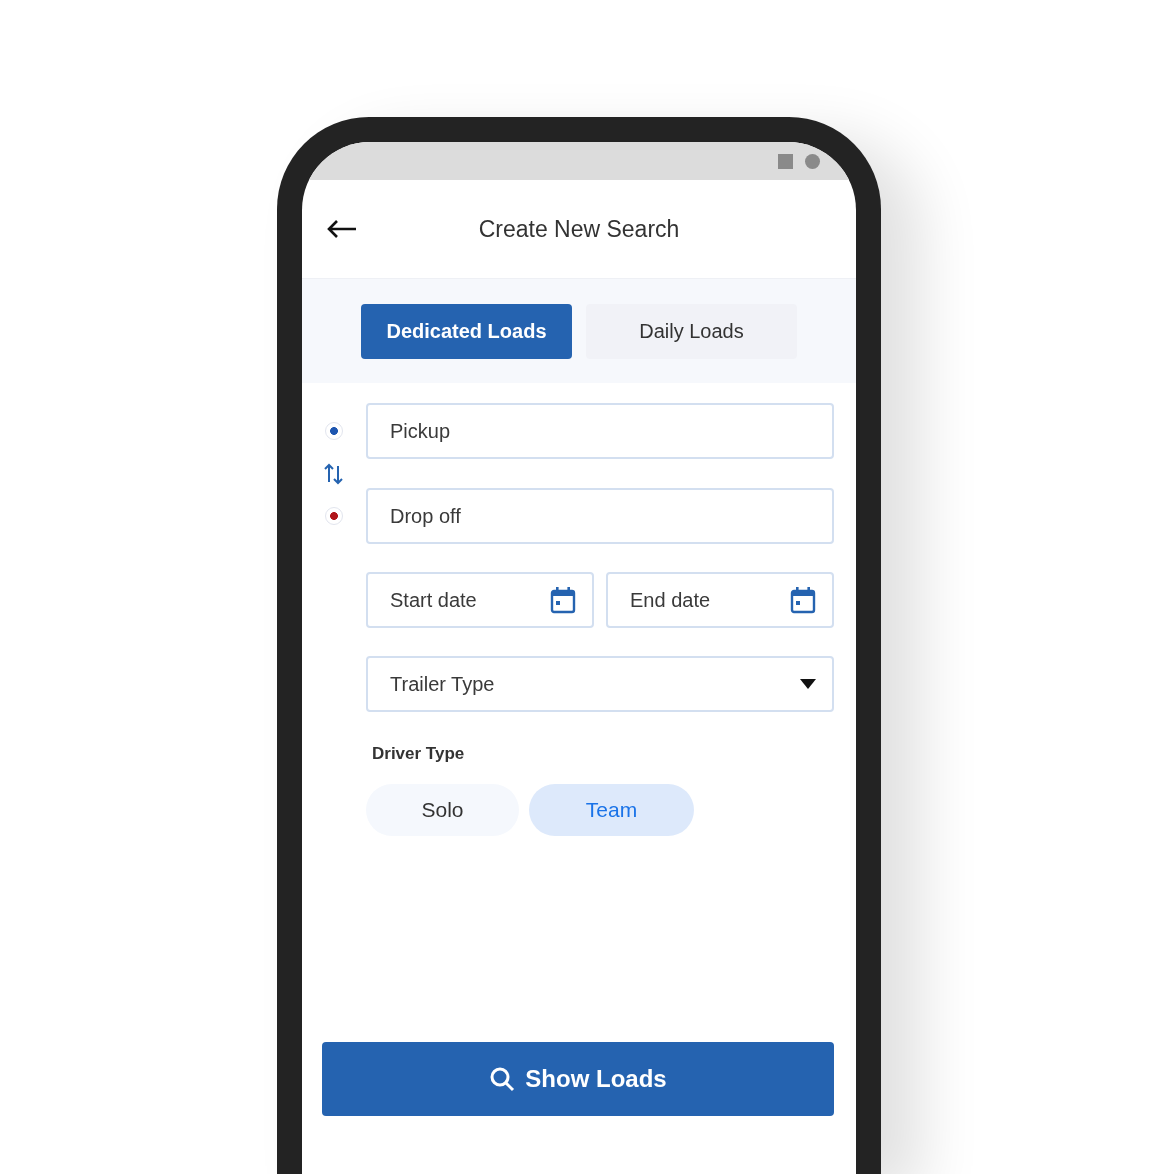  I want to click on show-loads-button: Show Loads, so click(578, 1079).